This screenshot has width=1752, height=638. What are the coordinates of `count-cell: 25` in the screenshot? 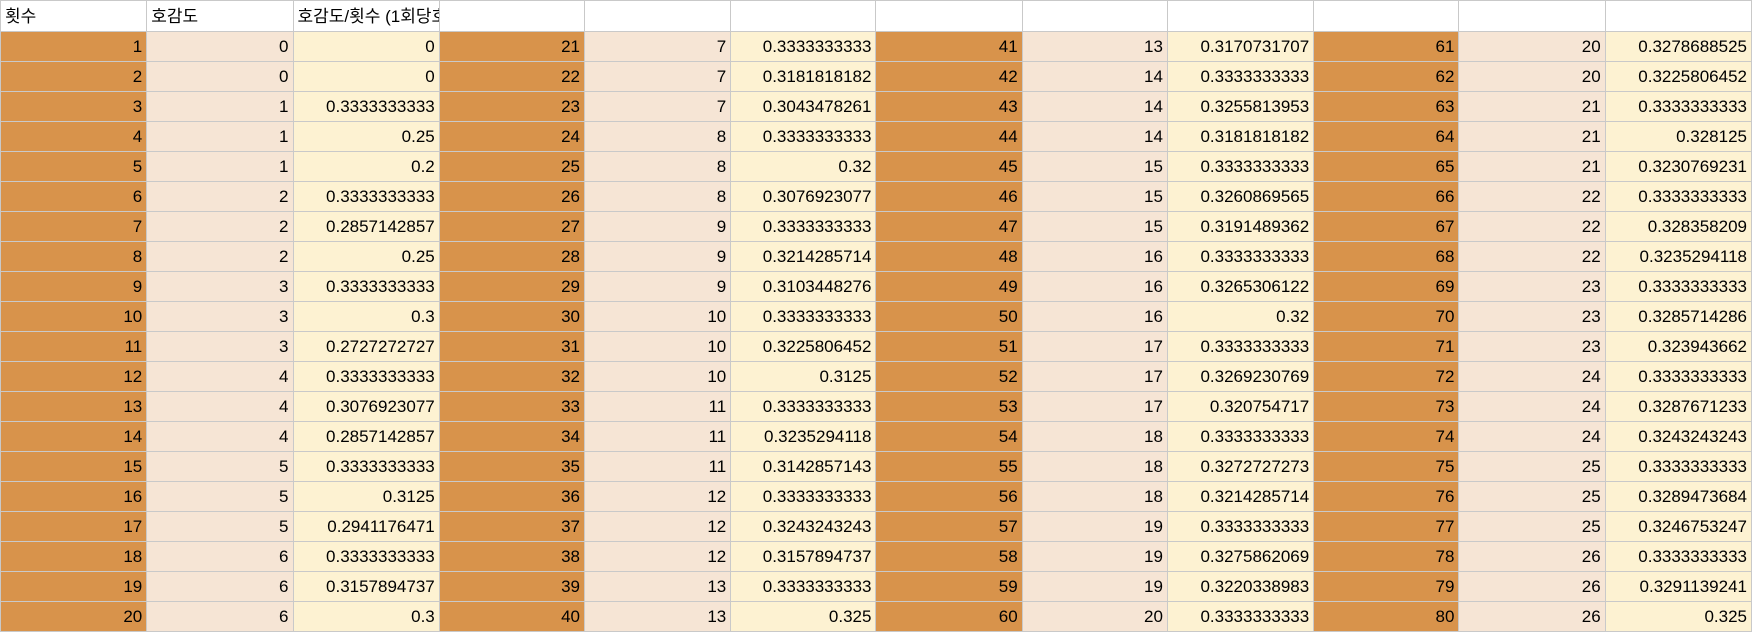 It's located at (511, 166).